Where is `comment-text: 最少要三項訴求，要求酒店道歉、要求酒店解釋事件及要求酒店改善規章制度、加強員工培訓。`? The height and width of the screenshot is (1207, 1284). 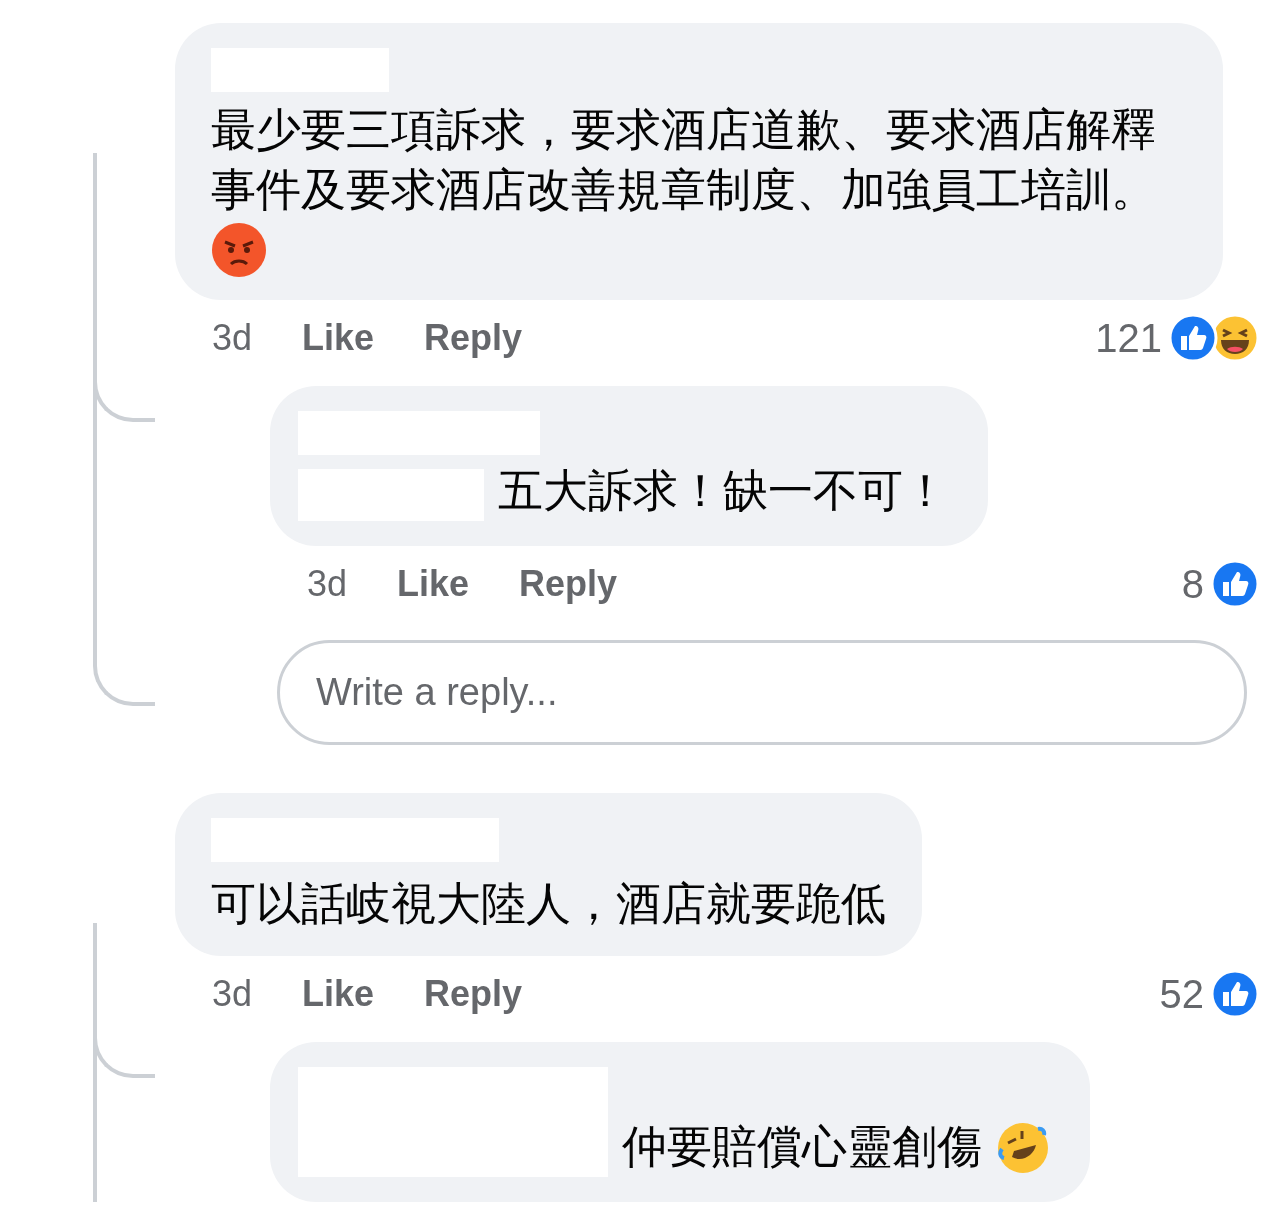
comment-text: 最少要三項訴求，要求酒店道歉、要求酒店解釋事件及要求酒店改善規章制度、加強員工培訓。 is located at coordinates (684, 160).